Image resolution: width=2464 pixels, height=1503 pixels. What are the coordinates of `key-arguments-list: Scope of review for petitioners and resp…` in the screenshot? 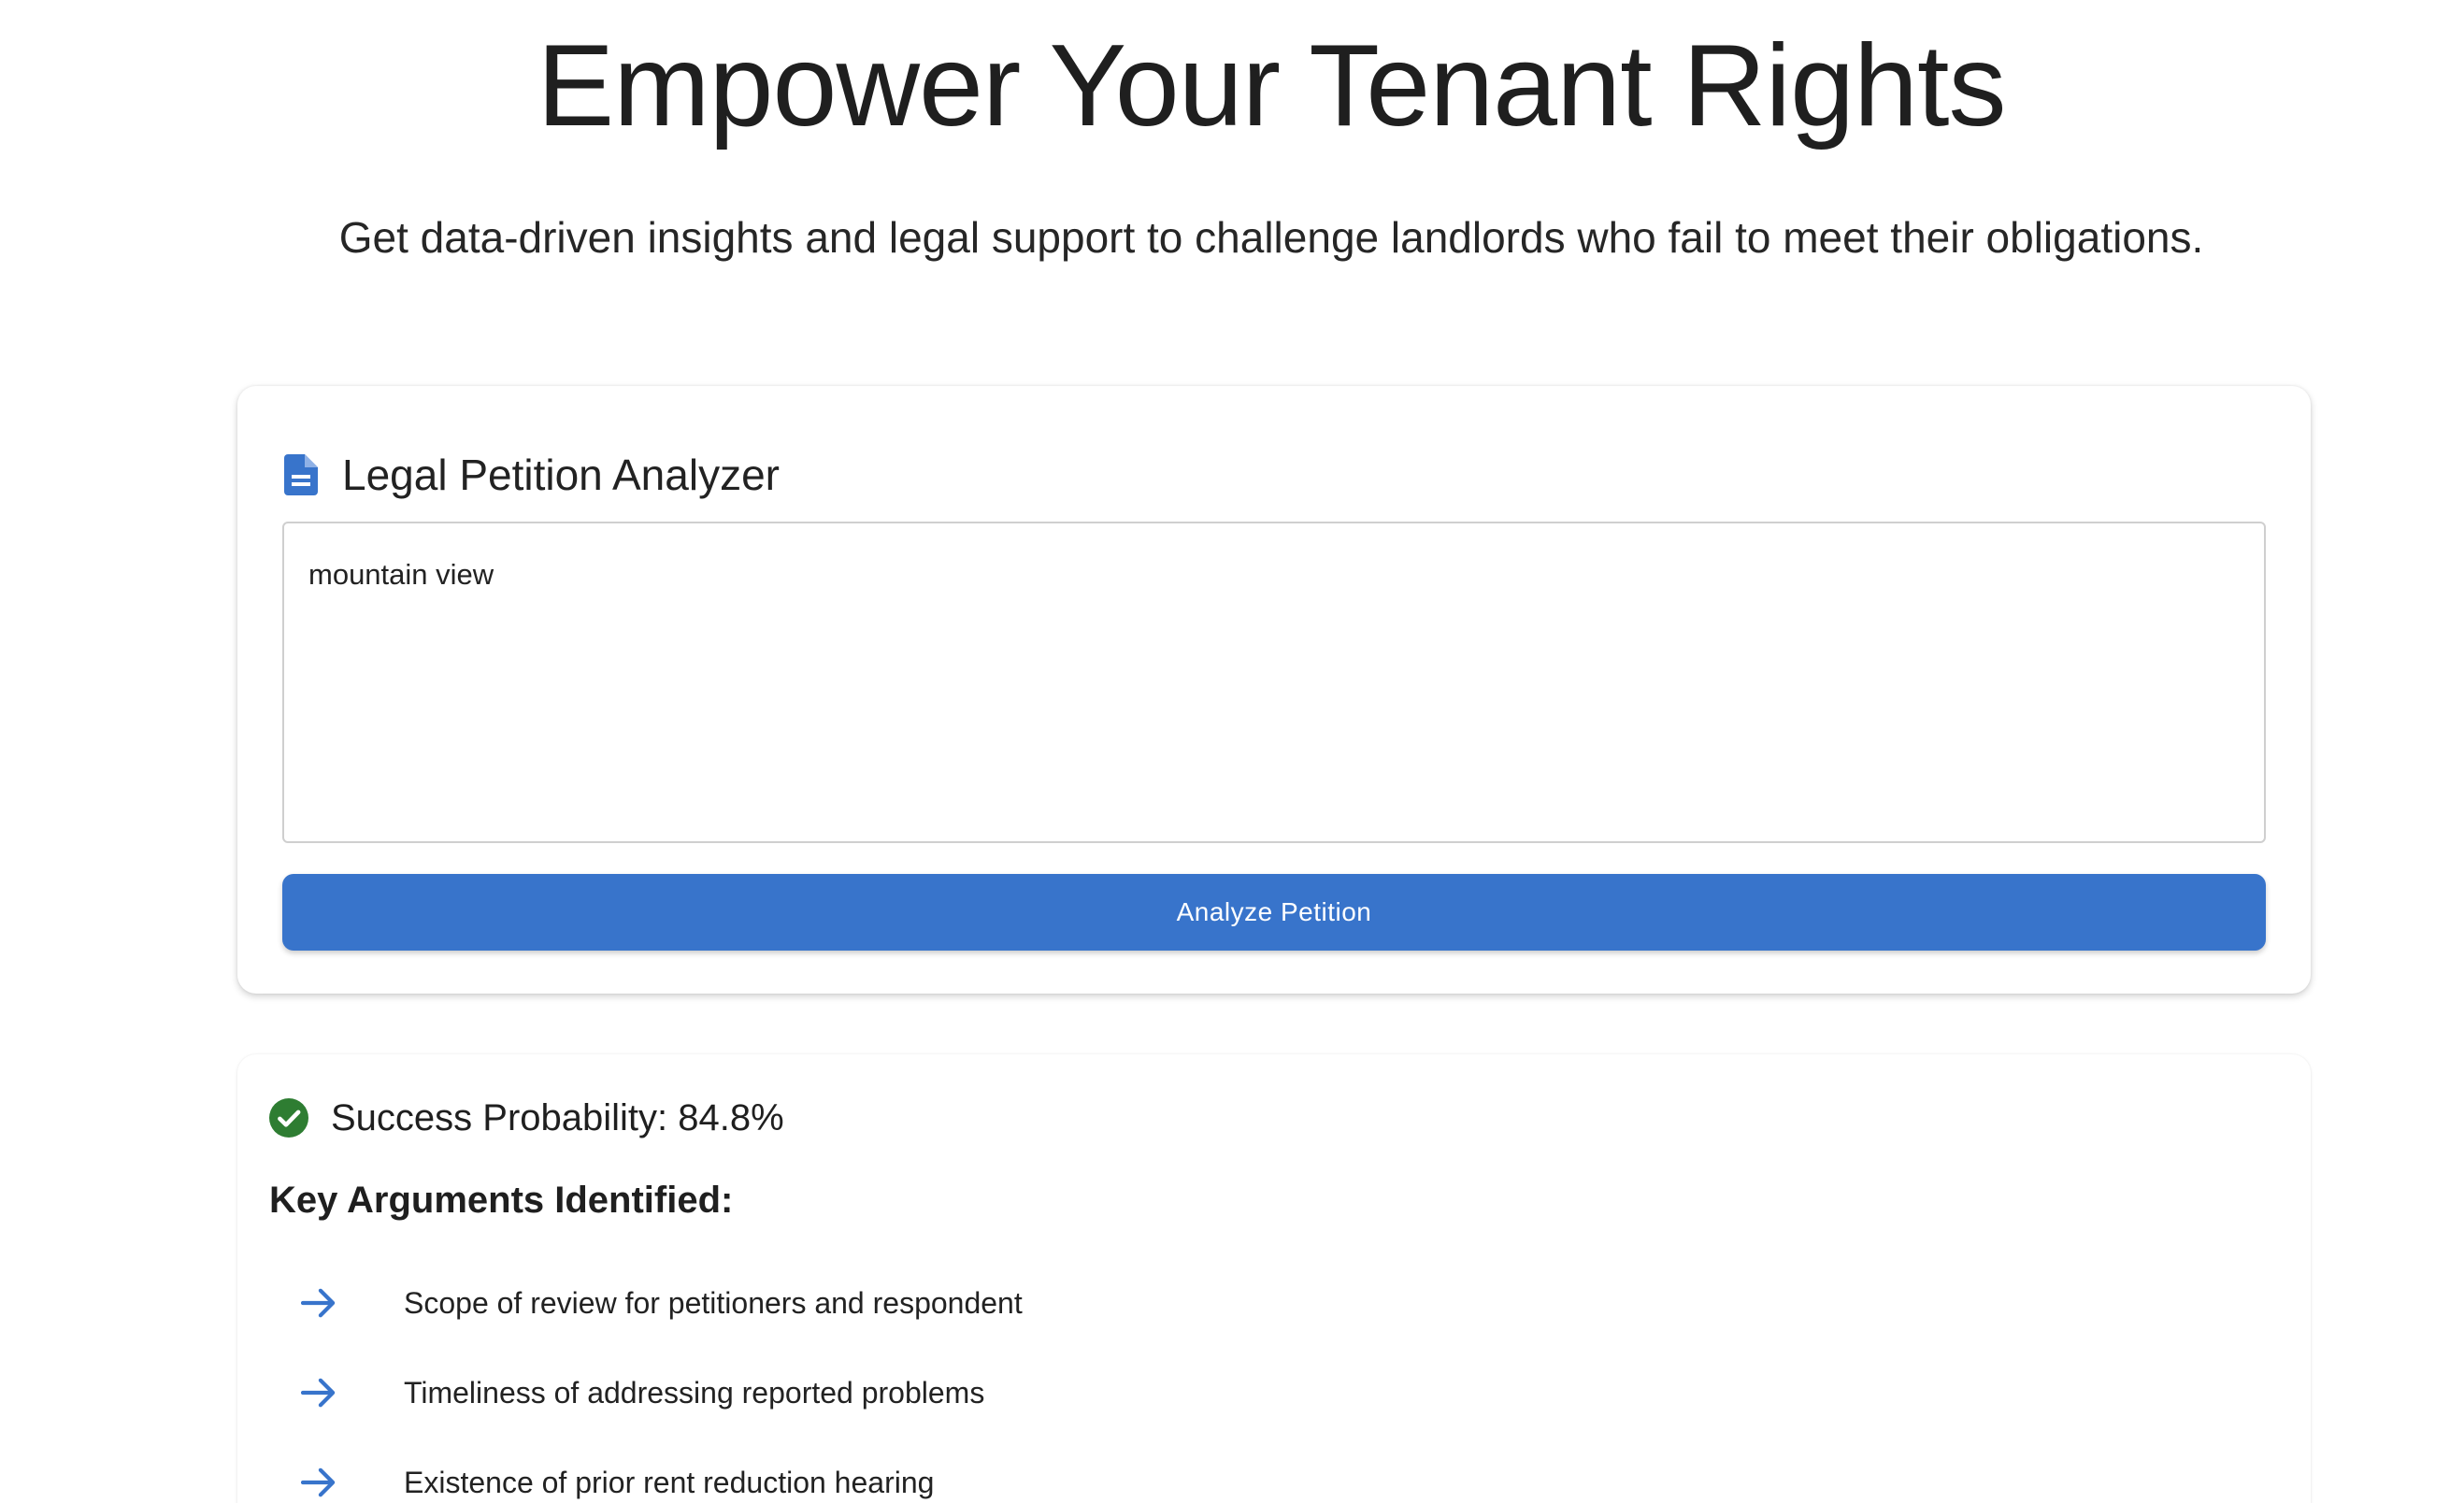 It's located at (662, 1381).